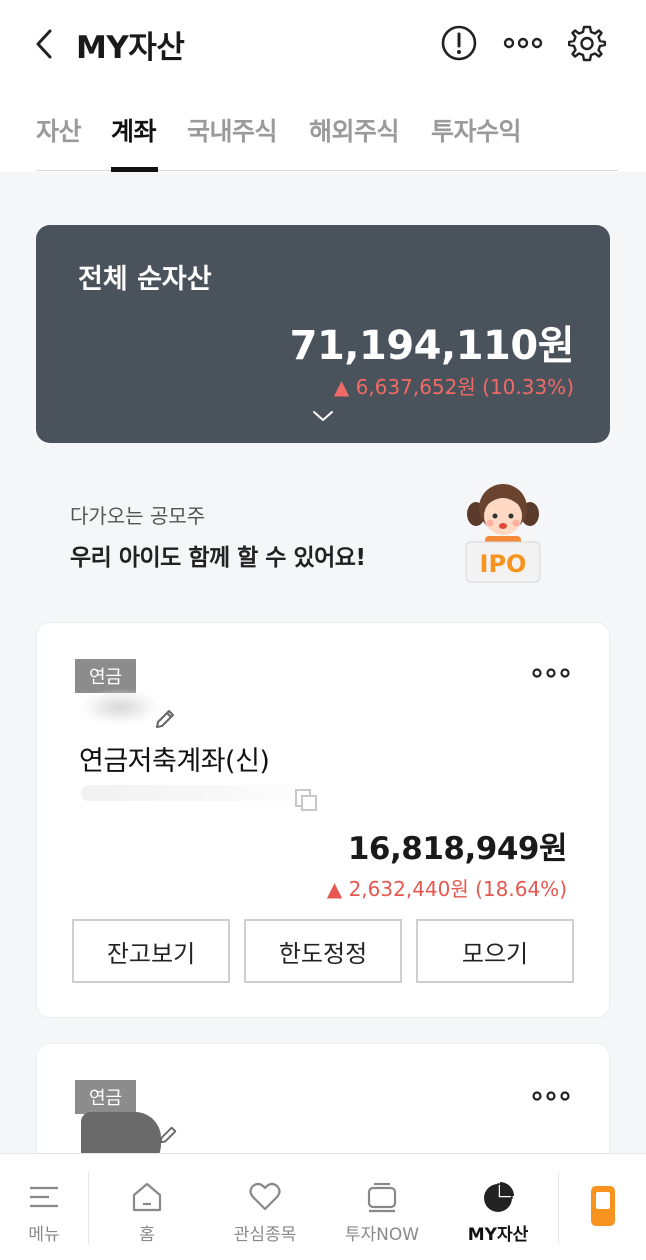  What do you see at coordinates (354, 130) in the screenshot?
I see `tab-foreign-stocks: 해외주식` at bounding box center [354, 130].